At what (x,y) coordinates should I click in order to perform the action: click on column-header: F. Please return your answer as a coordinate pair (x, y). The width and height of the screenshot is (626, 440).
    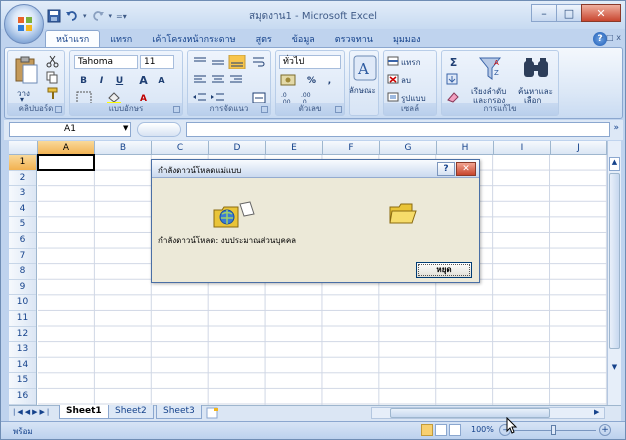
    Looking at the image, I should click on (351, 148).